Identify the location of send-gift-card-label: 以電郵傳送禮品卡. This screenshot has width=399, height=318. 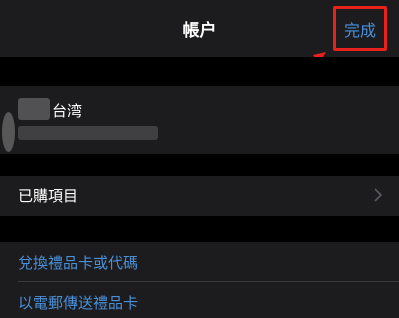
(78, 303).